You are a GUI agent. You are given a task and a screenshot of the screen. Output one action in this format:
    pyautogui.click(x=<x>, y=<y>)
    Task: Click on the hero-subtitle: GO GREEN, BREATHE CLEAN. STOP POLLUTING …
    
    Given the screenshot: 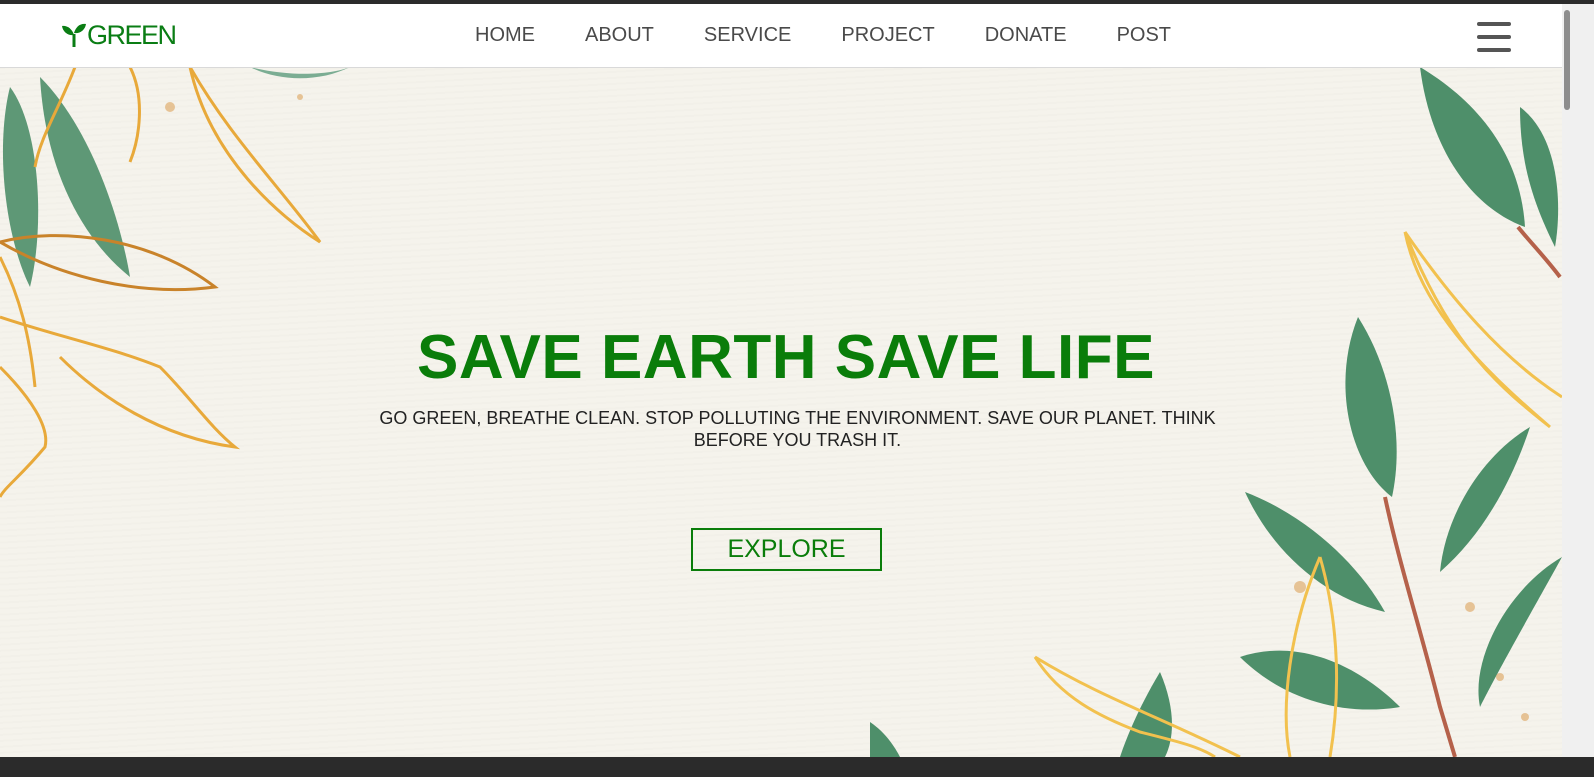 What is the action you would take?
    pyautogui.click(x=797, y=429)
    